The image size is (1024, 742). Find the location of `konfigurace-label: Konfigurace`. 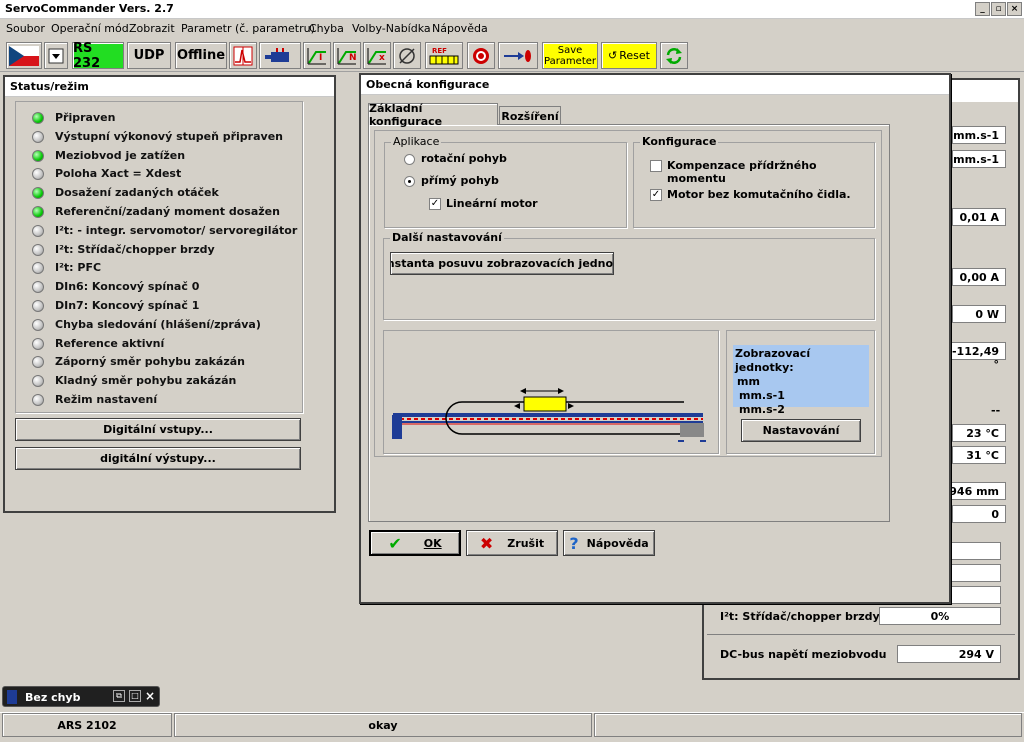

konfigurace-label: Konfigurace is located at coordinates (679, 141).